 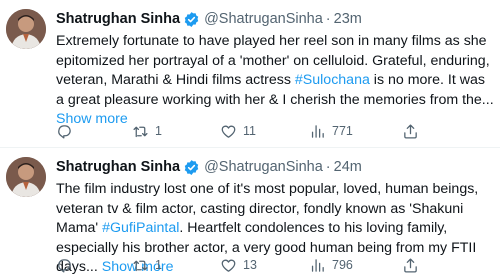 I want to click on tweet-header: Shatrughan Sinha @ShatruganSinha · 24m, so click(x=209, y=167).